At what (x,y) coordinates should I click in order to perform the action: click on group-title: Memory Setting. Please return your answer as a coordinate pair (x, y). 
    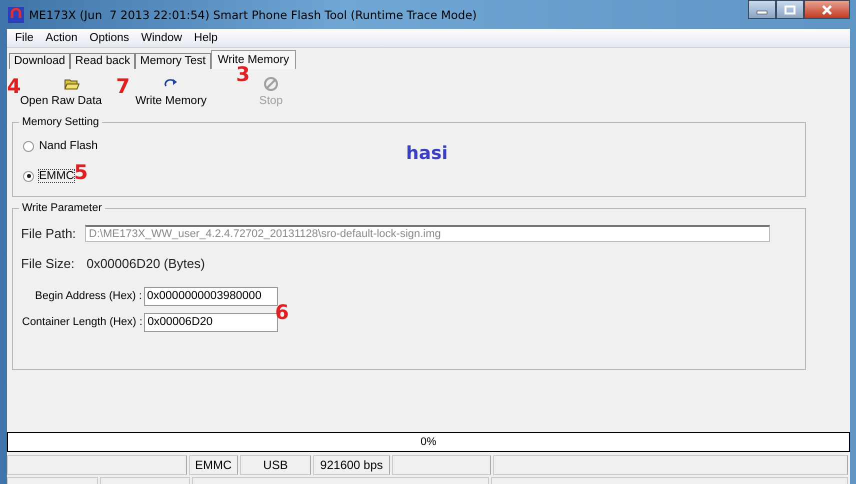
    Looking at the image, I should click on (60, 122).